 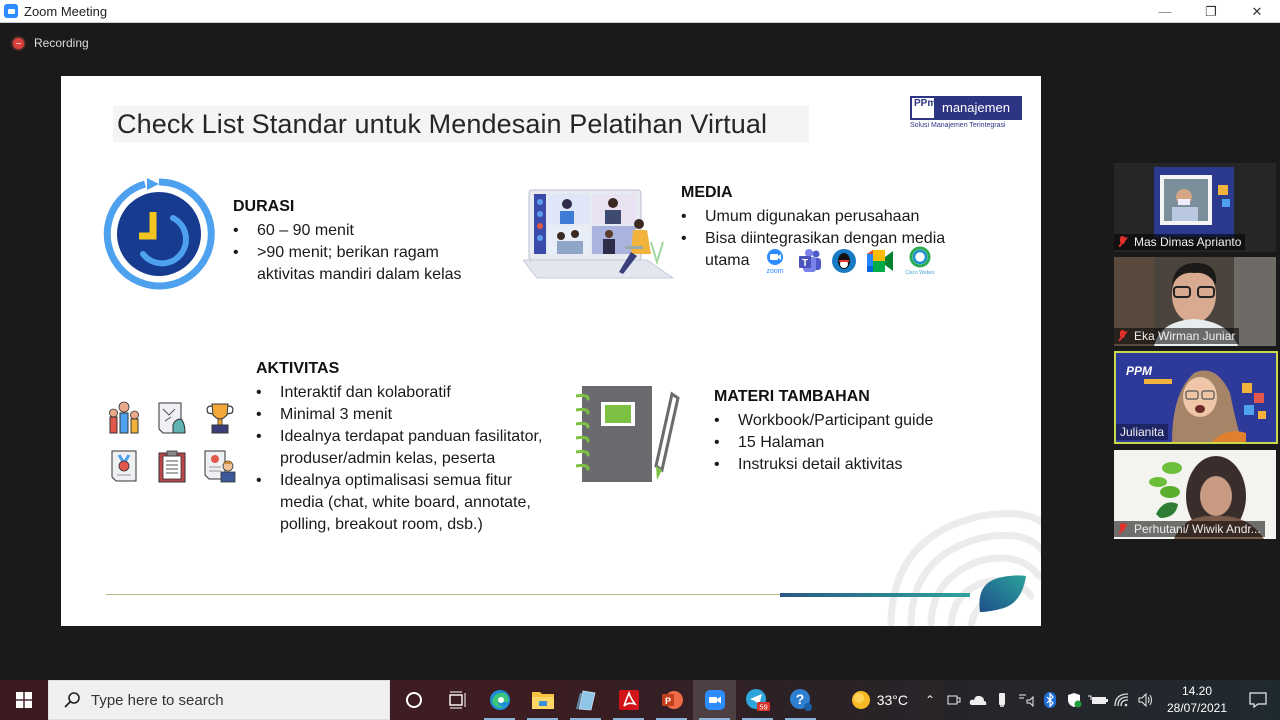 What do you see at coordinates (18, 43) in the screenshot?
I see `recording-dot-icon` at bounding box center [18, 43].